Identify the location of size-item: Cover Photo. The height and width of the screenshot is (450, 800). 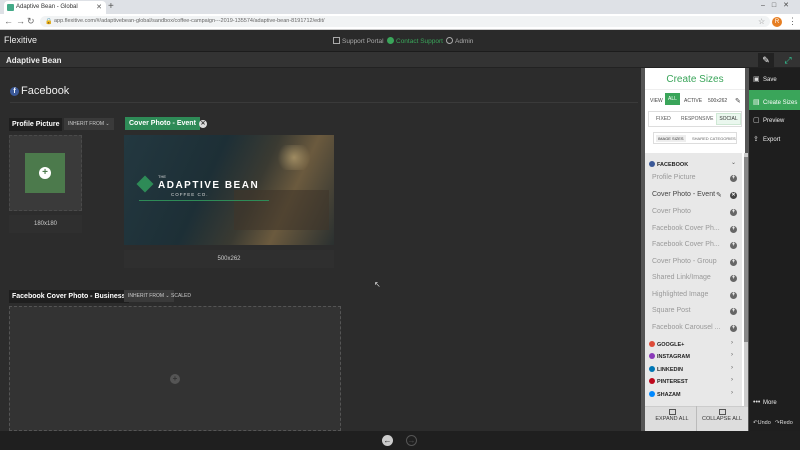
(671, 211).